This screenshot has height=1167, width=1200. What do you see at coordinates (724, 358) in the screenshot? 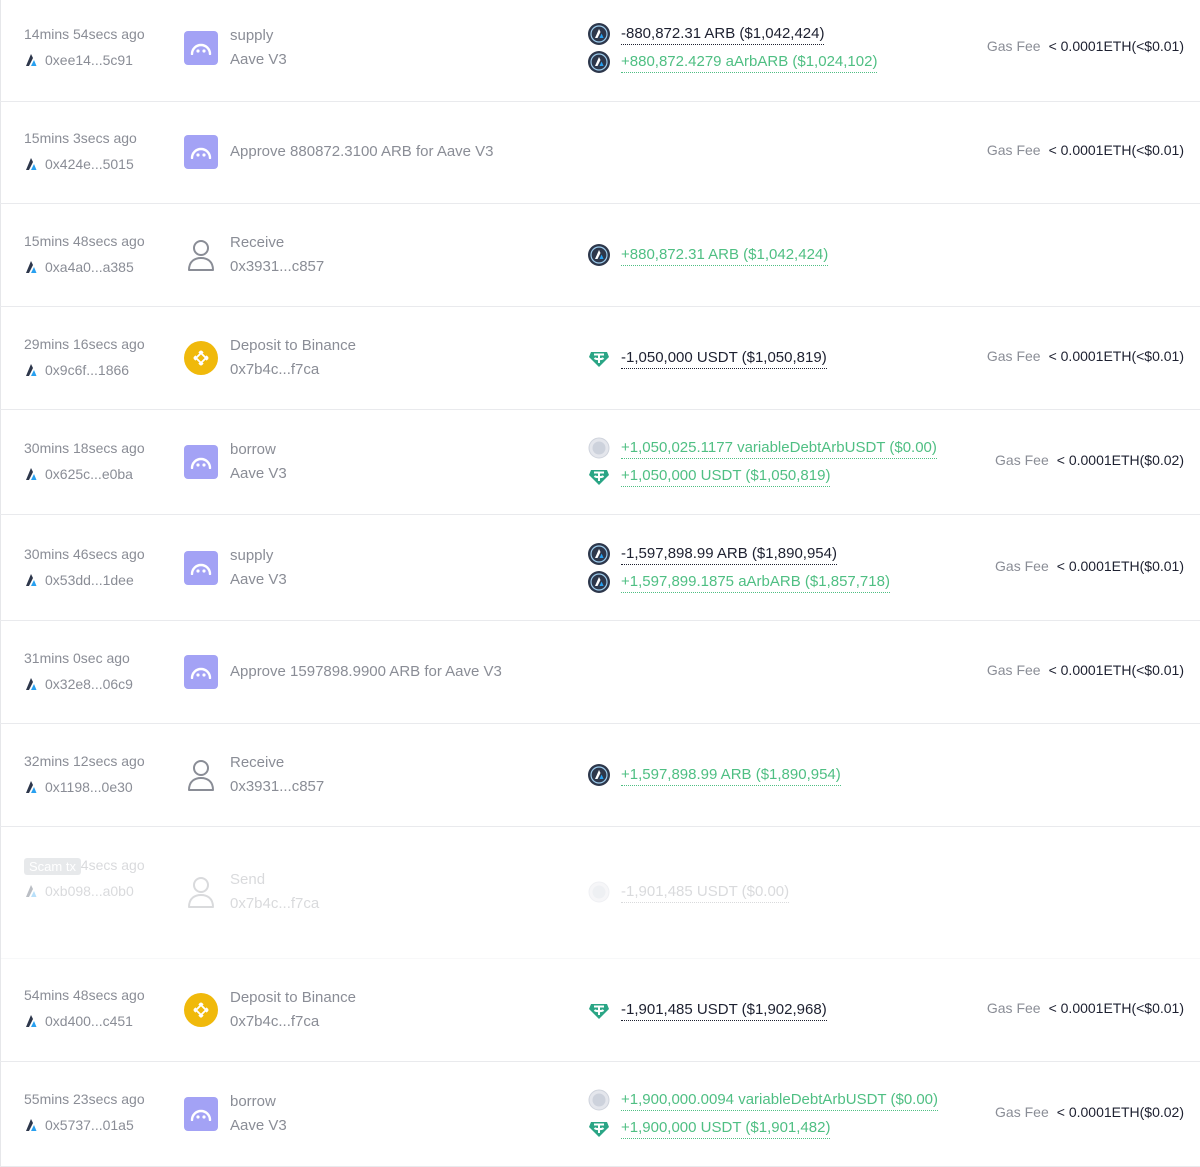
I see `token-amount: -1,050,000 USDT ($1,050,819)` at bounding box center [724, 358].